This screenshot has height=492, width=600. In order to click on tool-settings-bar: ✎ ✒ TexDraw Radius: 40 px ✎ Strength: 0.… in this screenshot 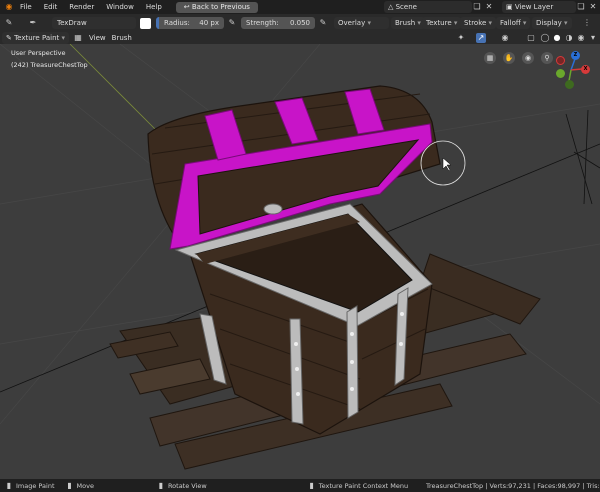, I will do `click(300, 23)`.